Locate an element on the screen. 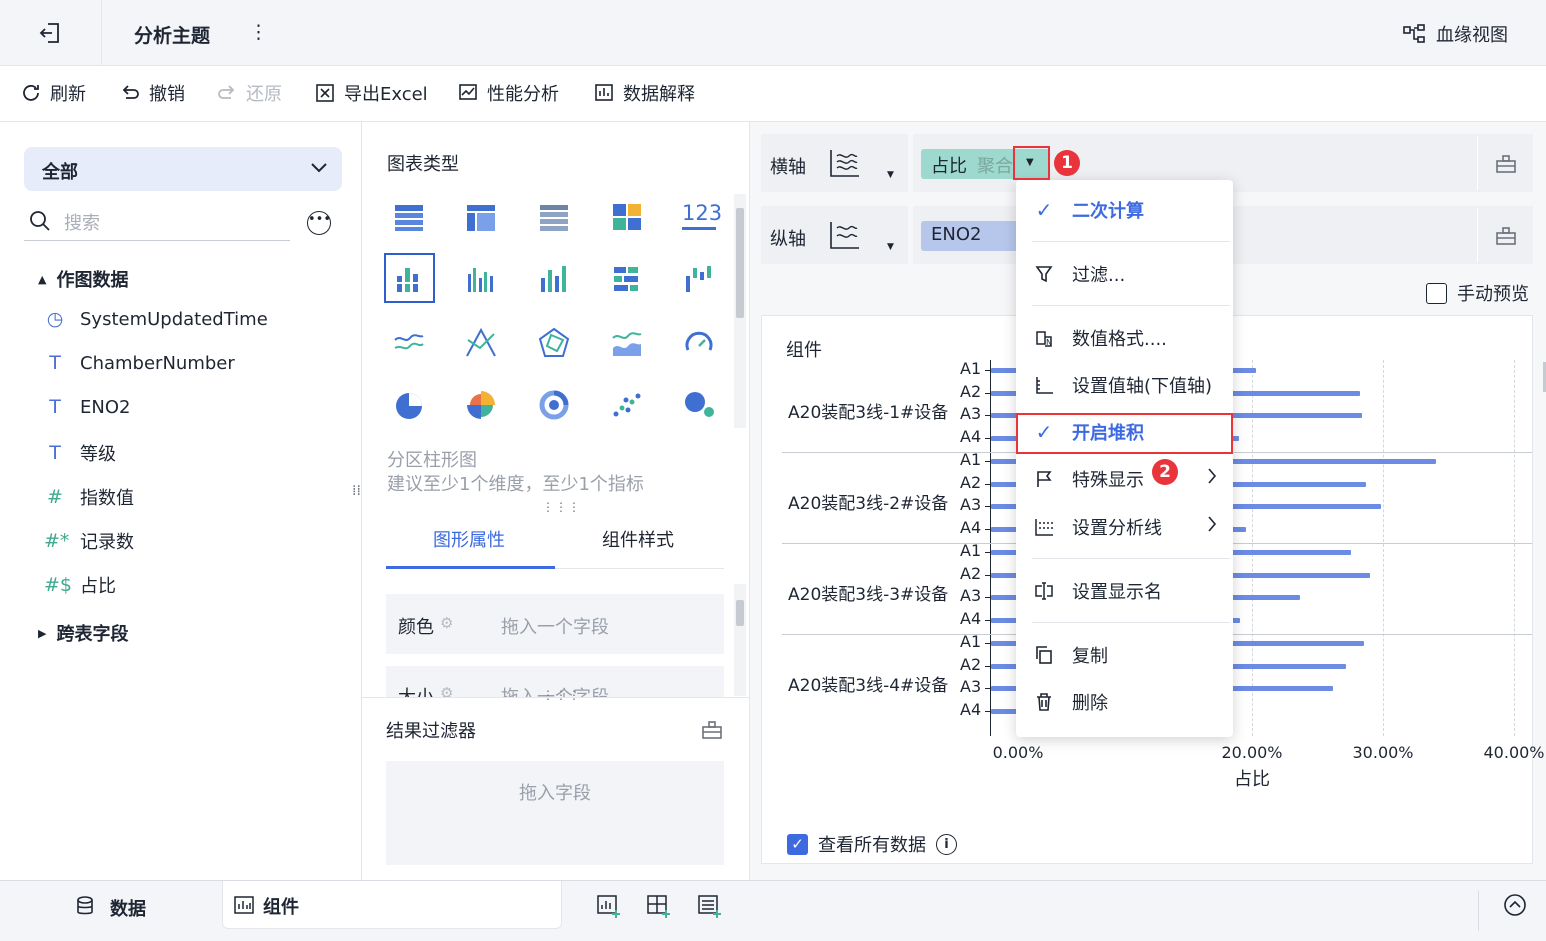 The width and height of the screenshot is (1546, 941). area-chart-icon is located at coordinates (627, 343).